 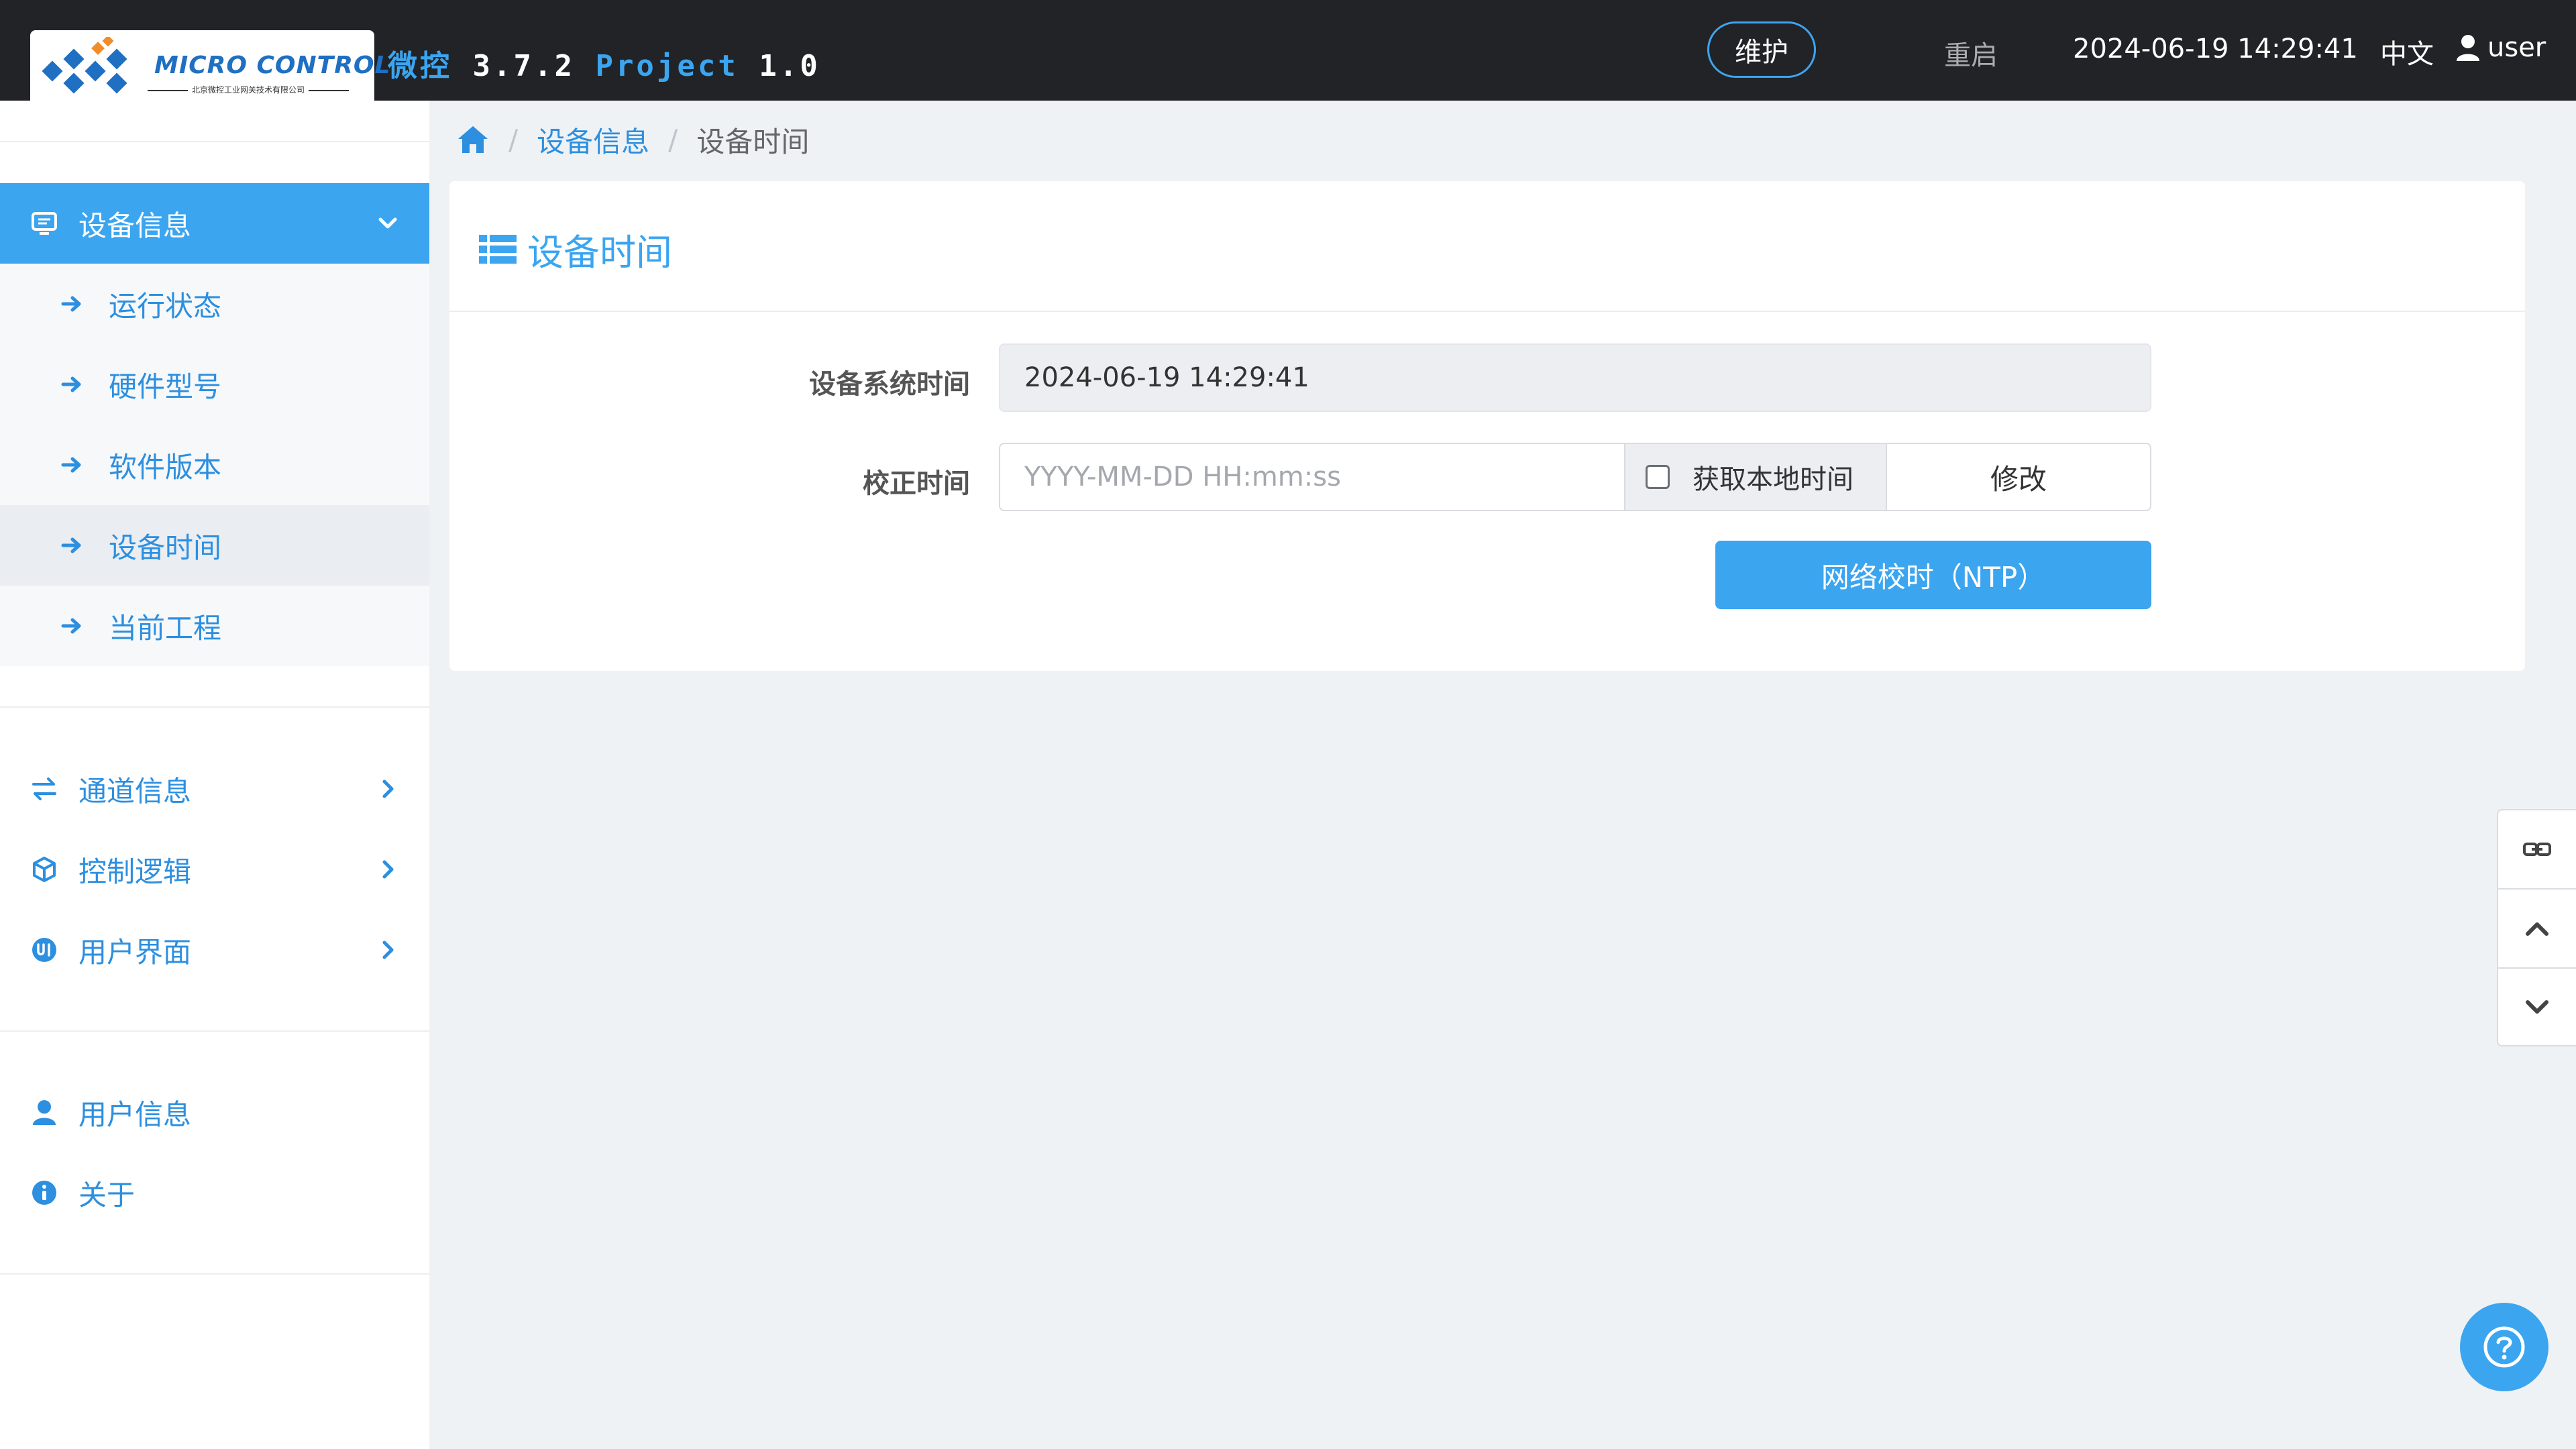 I want to click on product-version: 微控 3.7.2 Project 1.0, so click(x=604, y=63).